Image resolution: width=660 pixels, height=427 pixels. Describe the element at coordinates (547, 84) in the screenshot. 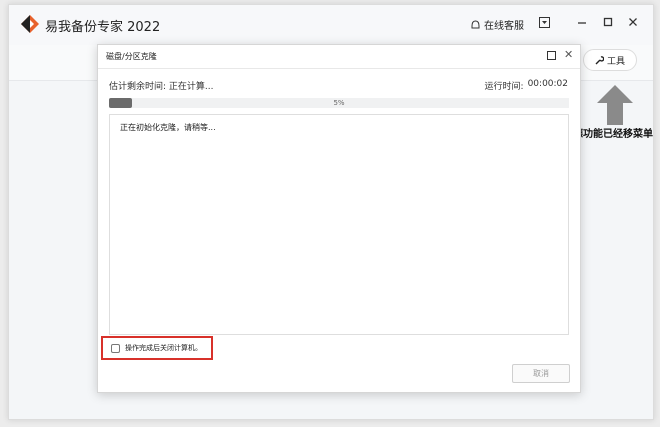

I see `runtime-value: 00:00:02` at that location.